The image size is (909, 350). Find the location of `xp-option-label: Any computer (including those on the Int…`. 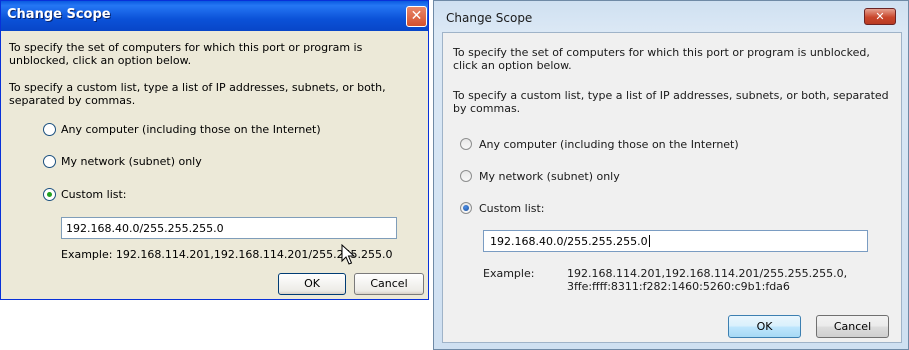

xp-option-label: Any computer (including those on the Int… is located at coordinates (191, 129).